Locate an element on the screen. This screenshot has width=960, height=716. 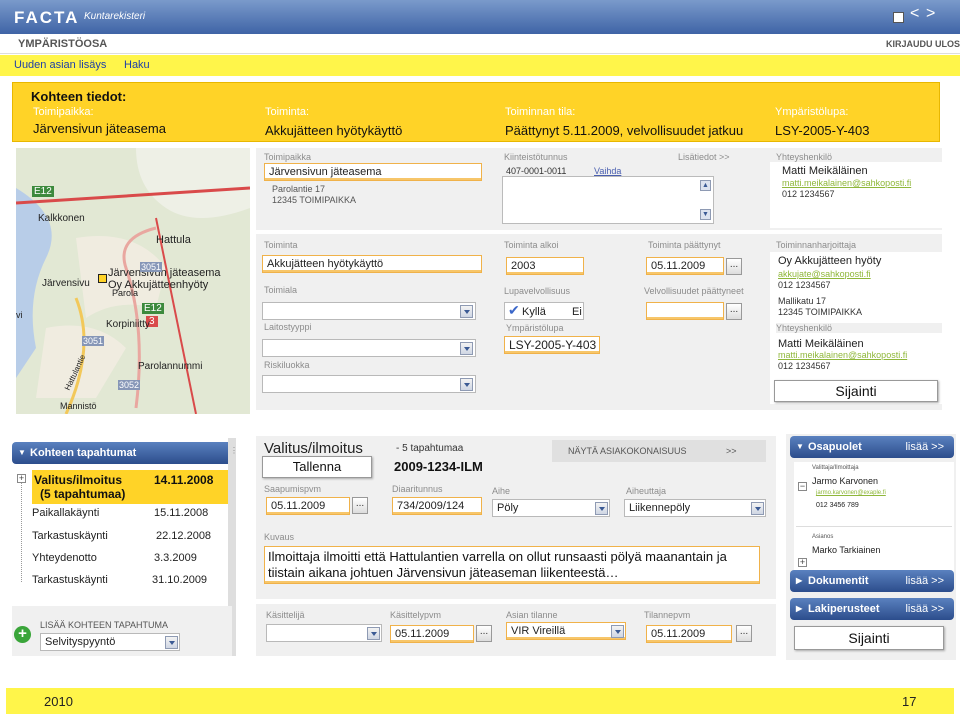
reporter-email: jarmo.karvonen@exaple.fi is located at coordinates (851, 493).